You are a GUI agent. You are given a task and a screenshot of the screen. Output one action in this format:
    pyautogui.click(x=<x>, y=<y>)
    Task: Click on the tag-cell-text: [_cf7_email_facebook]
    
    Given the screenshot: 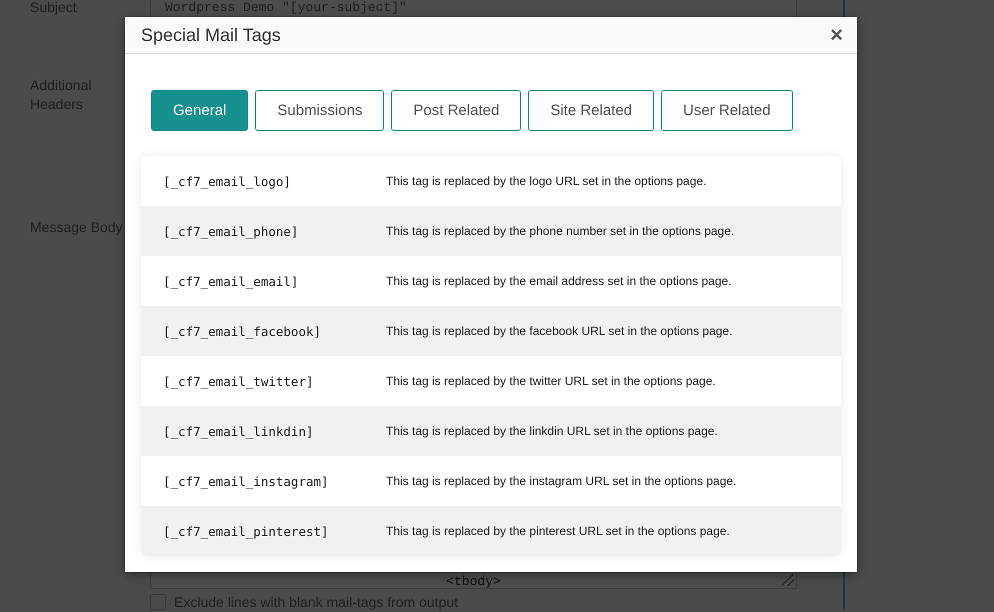 What is the action you would take?
    pyautogui.click(x=242, y=331)
    